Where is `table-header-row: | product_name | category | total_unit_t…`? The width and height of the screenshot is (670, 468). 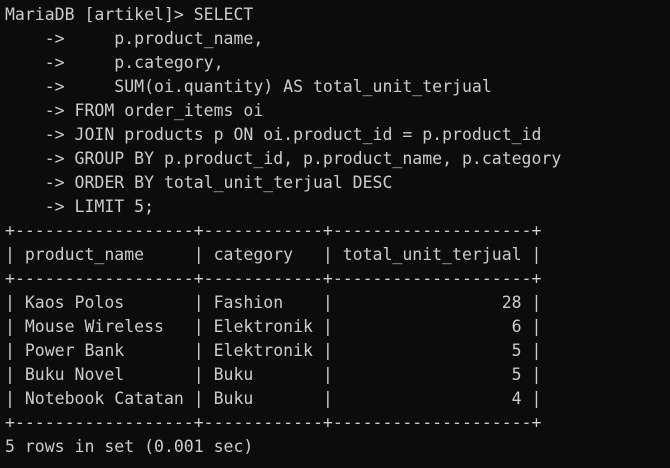 table-header-row: | product_name | category | total_unit_t… is located at coordinates (273, 254).